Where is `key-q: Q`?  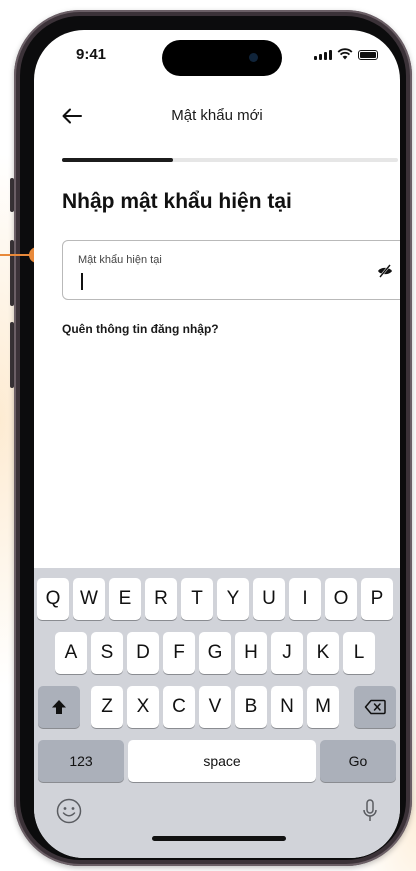
key-q: Q is located at coordinates (53, 599).